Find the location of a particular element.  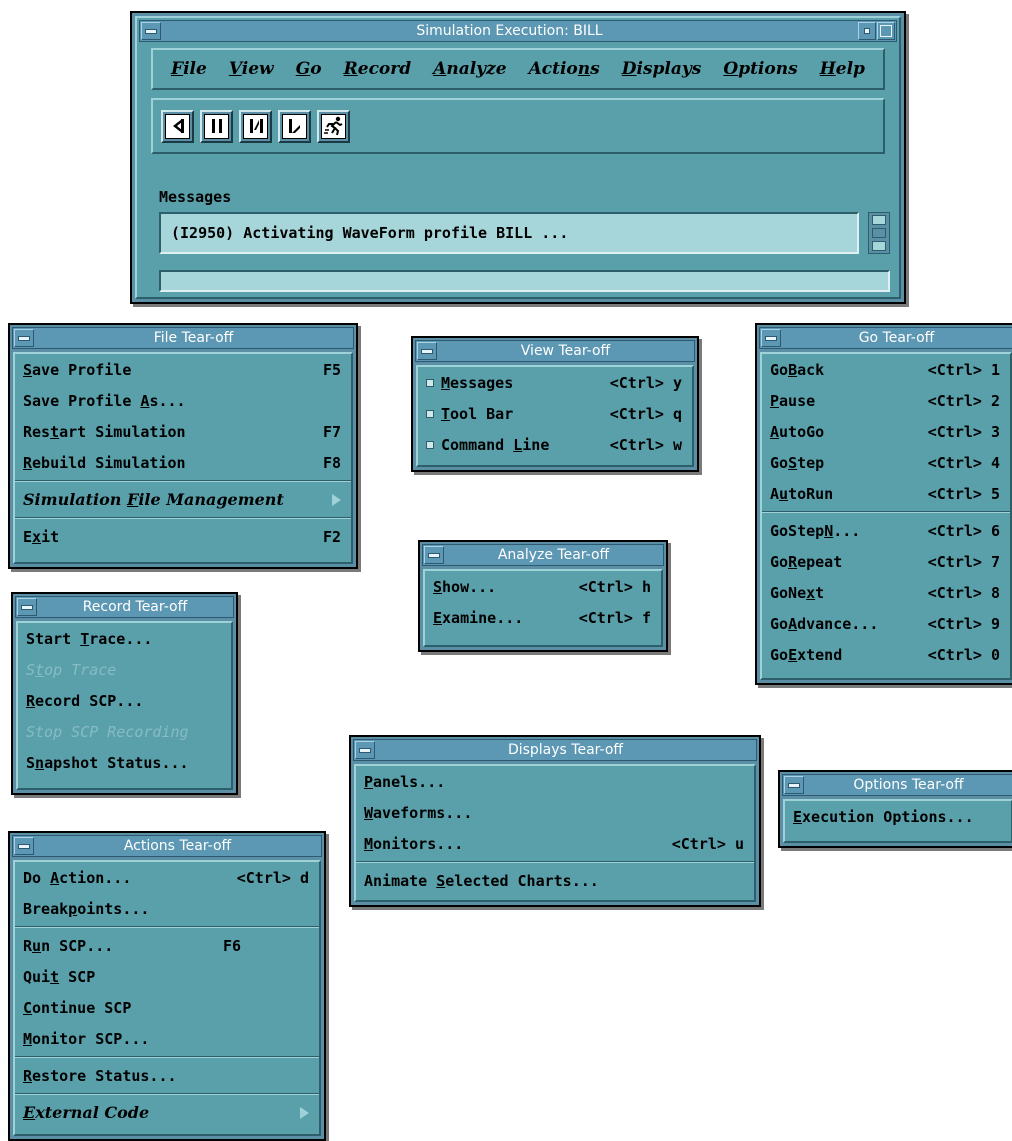

actions-tear-off-title-bar: Actions Tear-off is located at coordinates (167, 846).